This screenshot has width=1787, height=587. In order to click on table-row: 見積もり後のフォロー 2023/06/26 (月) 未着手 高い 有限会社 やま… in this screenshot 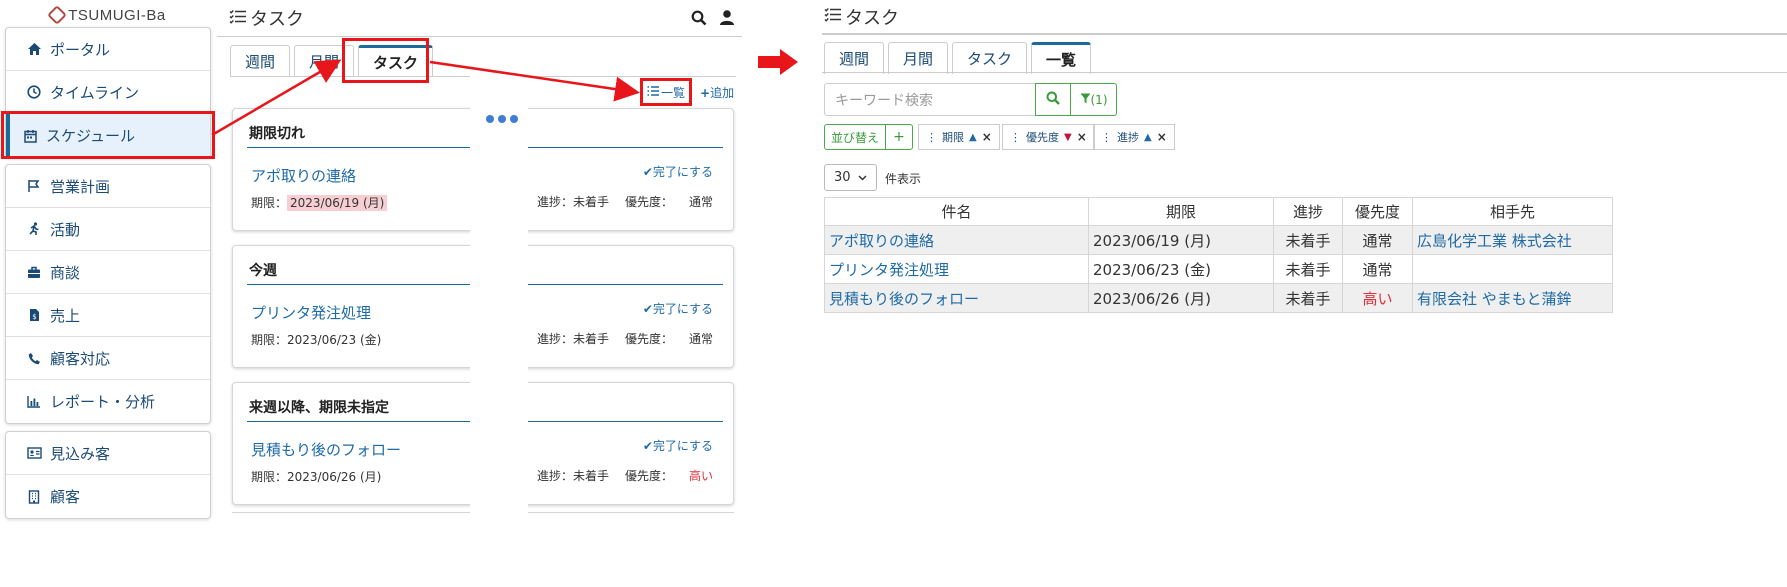, I will do `click(1218, 298)`.